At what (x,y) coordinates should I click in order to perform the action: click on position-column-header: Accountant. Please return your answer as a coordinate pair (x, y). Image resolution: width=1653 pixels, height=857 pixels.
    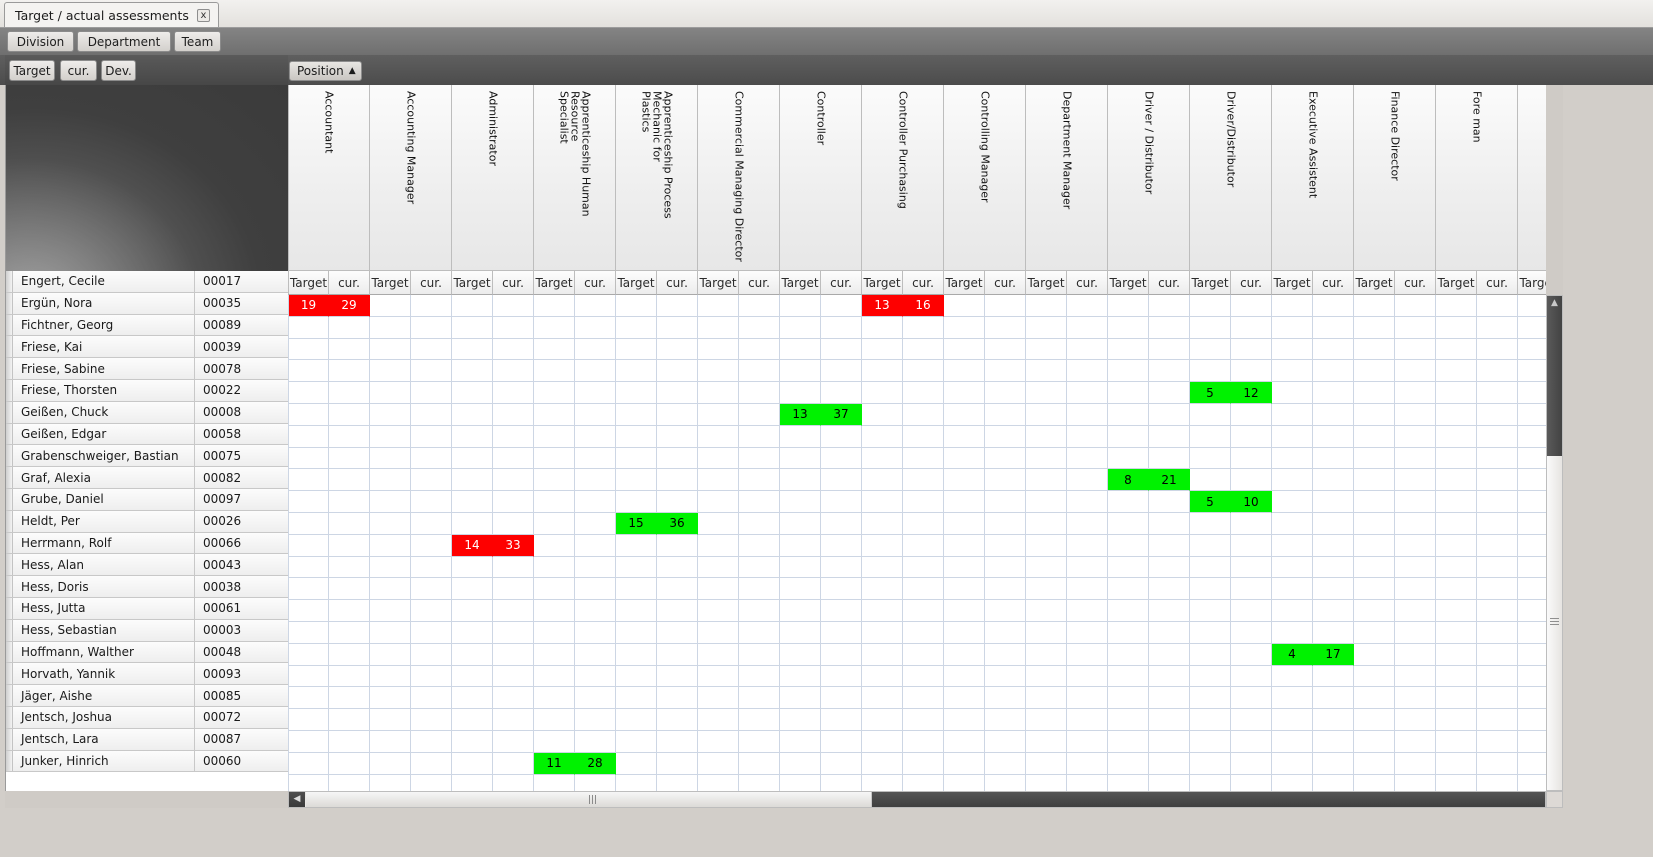
    Looking at the image, I should click on (329, 178).